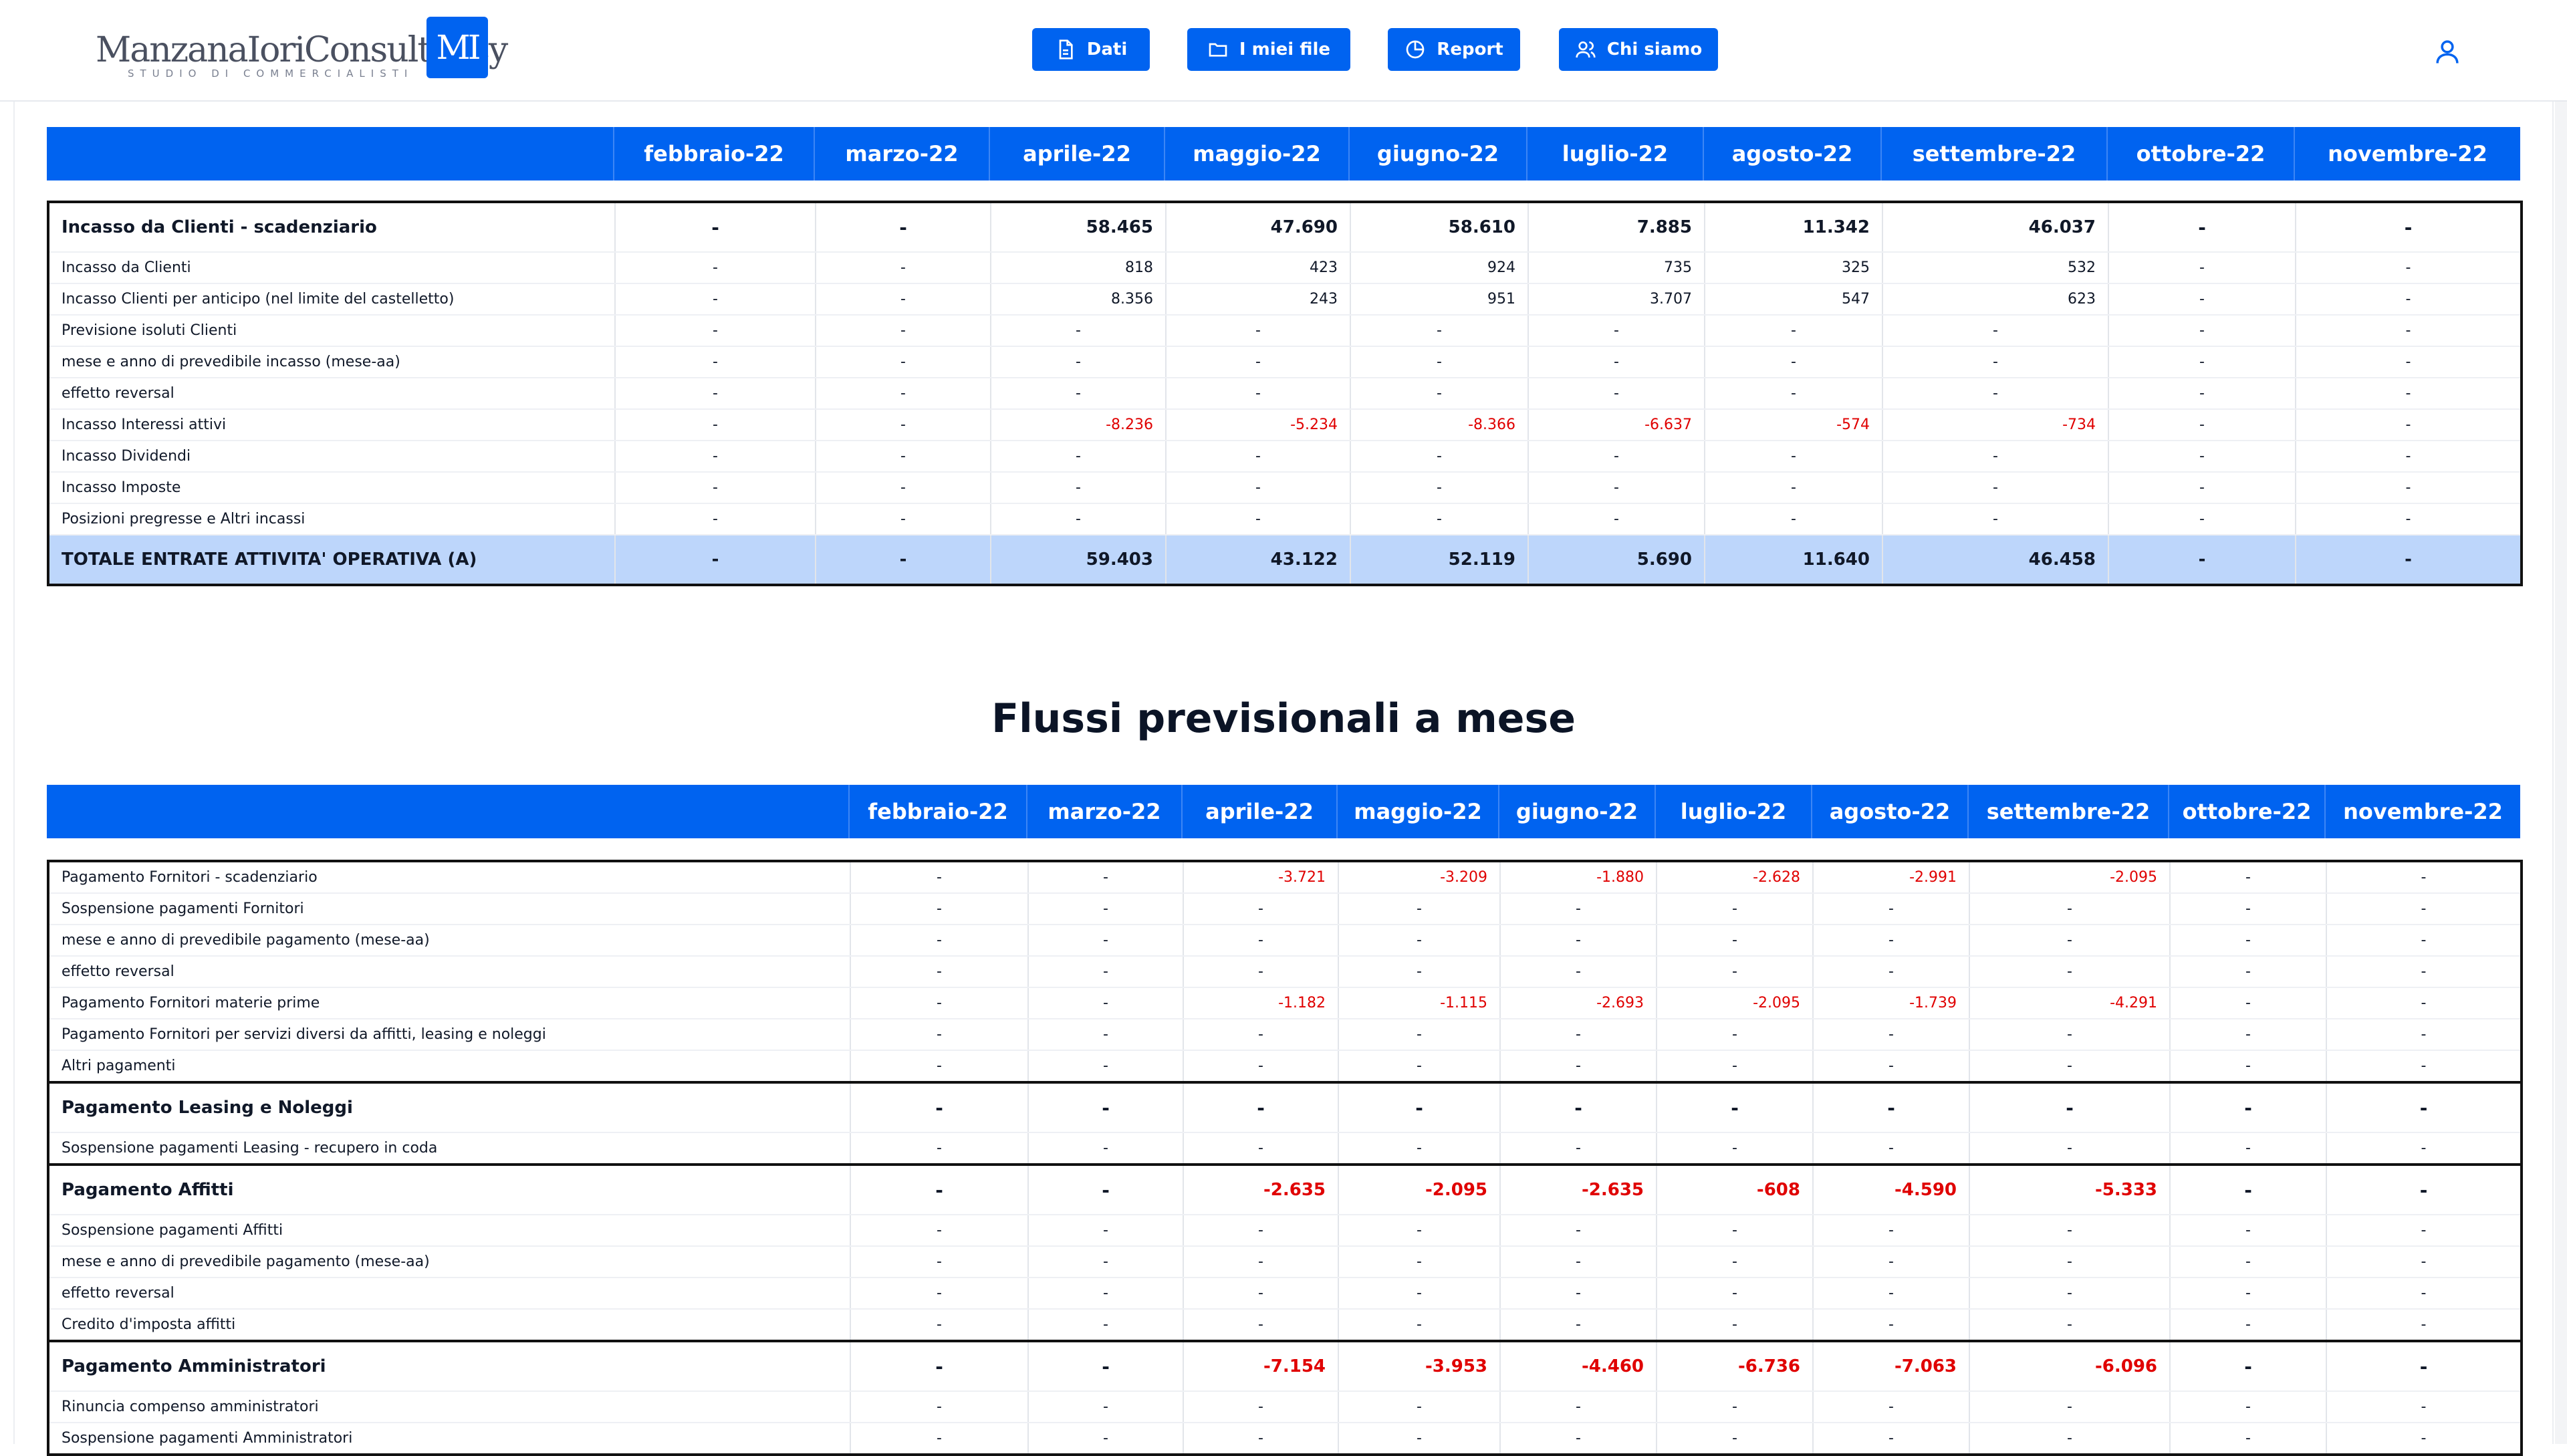 This screenshot has width=2567, height=1456. Describe the element at coordinates (1616, 299) in the screenshot. I see `value-cell: 3.707` at that location.